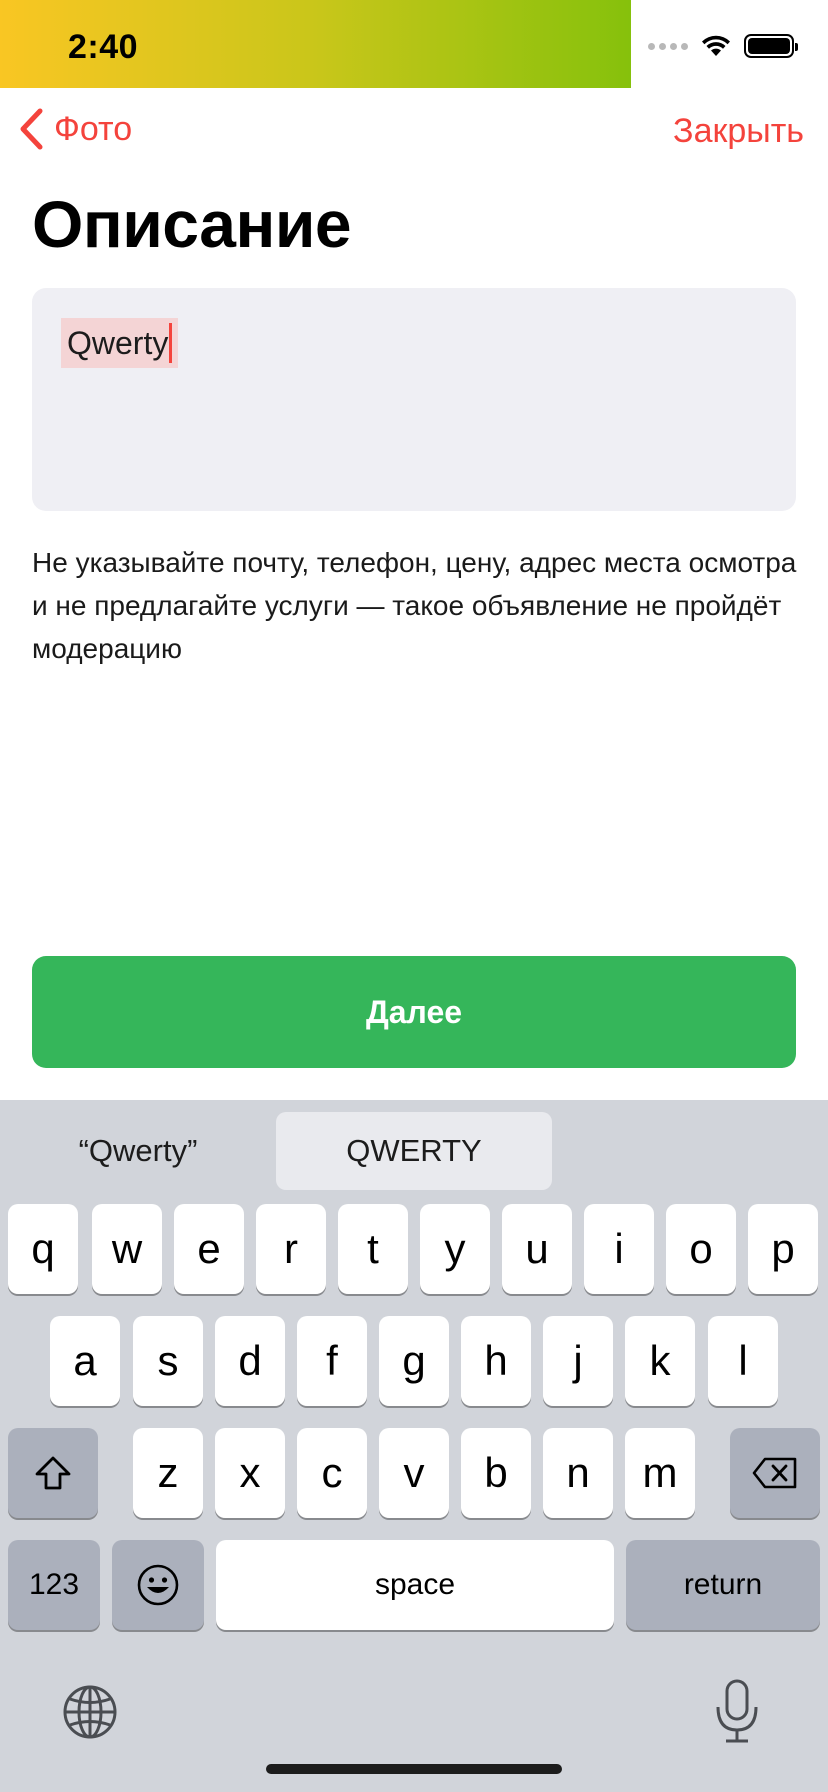  Describe the element at coordinates (192, 224) in the screenshot. I see `page-title: Описание` at that location.